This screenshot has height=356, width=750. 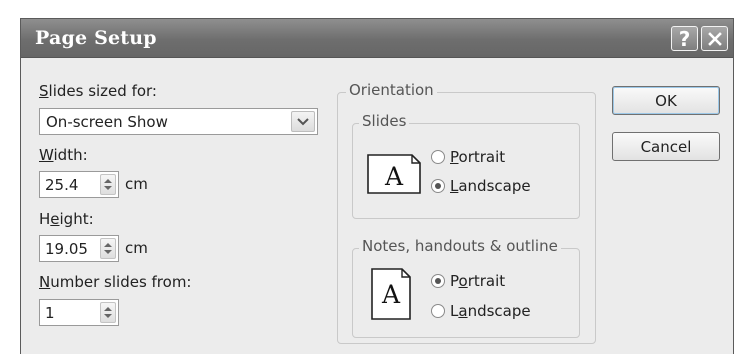 I want to click on notes-landscape-label: Landscape, so click(x=490, y=311).